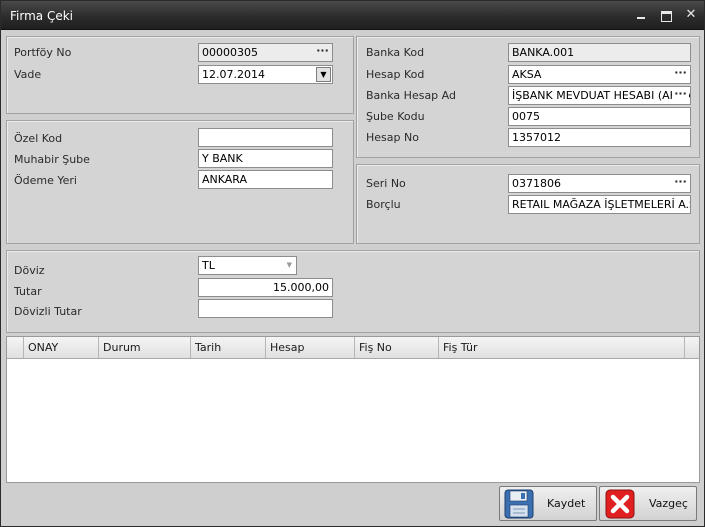 Image resolution: width=705 pixels, height=527 pixels. Describe the element at coordinates (52, 159) in the screenshot. I see `muhabir-sube-label: Muhabir Şube` at that location.